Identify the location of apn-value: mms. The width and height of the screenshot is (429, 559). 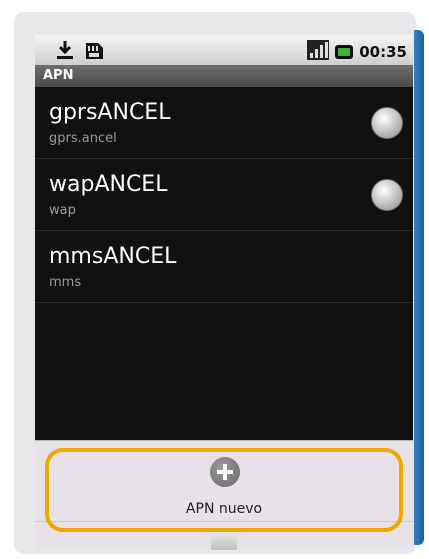
(65, 282).